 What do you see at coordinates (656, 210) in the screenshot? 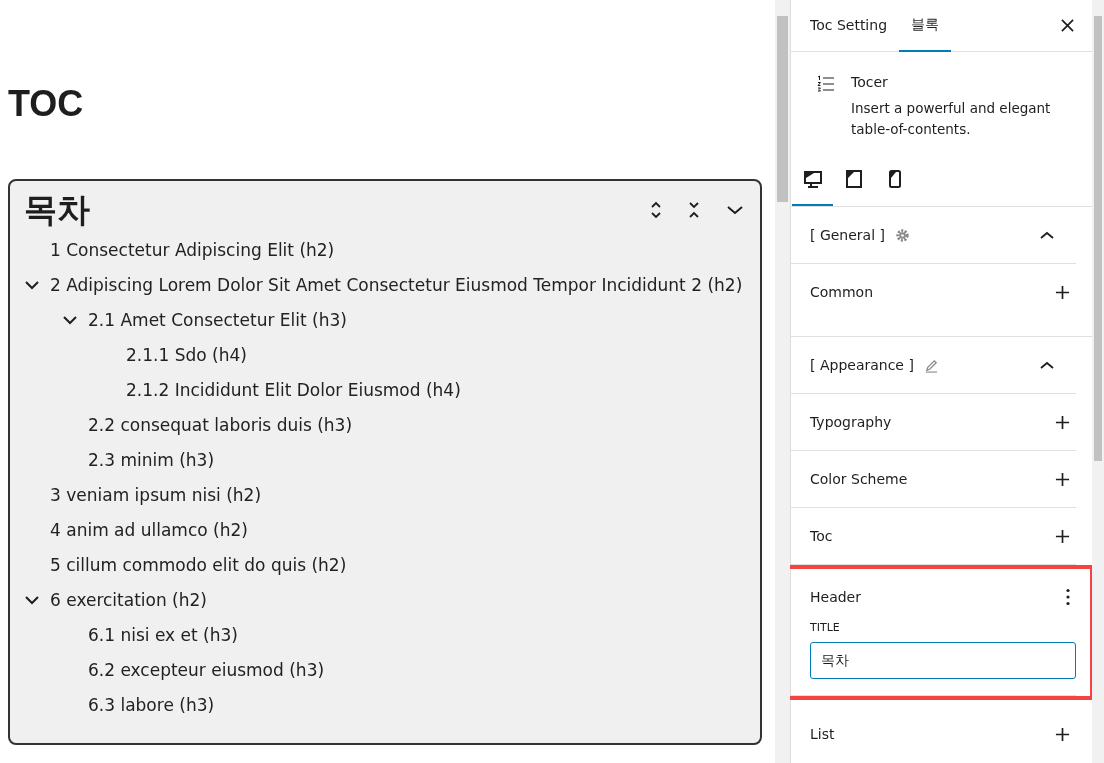
I see `expand-all-icon` at bounding box center [656, 210].